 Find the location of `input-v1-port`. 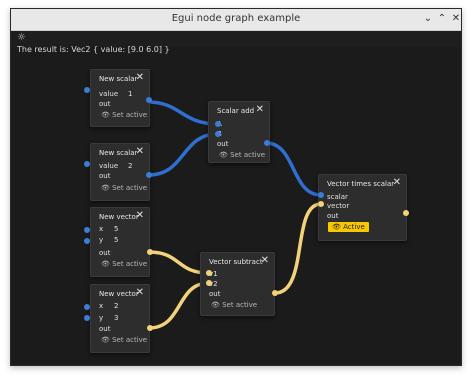

input-v1-port is located at coordinates (209, 273).